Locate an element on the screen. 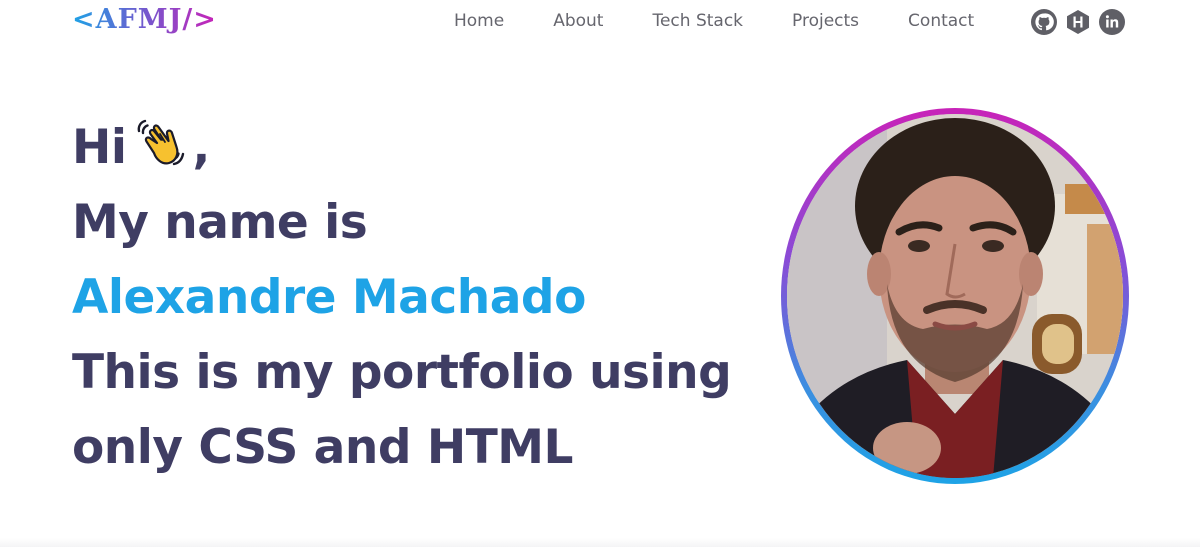 The image size is (1200, 547). intro-line: My name is is located at coordinates (220, 222).